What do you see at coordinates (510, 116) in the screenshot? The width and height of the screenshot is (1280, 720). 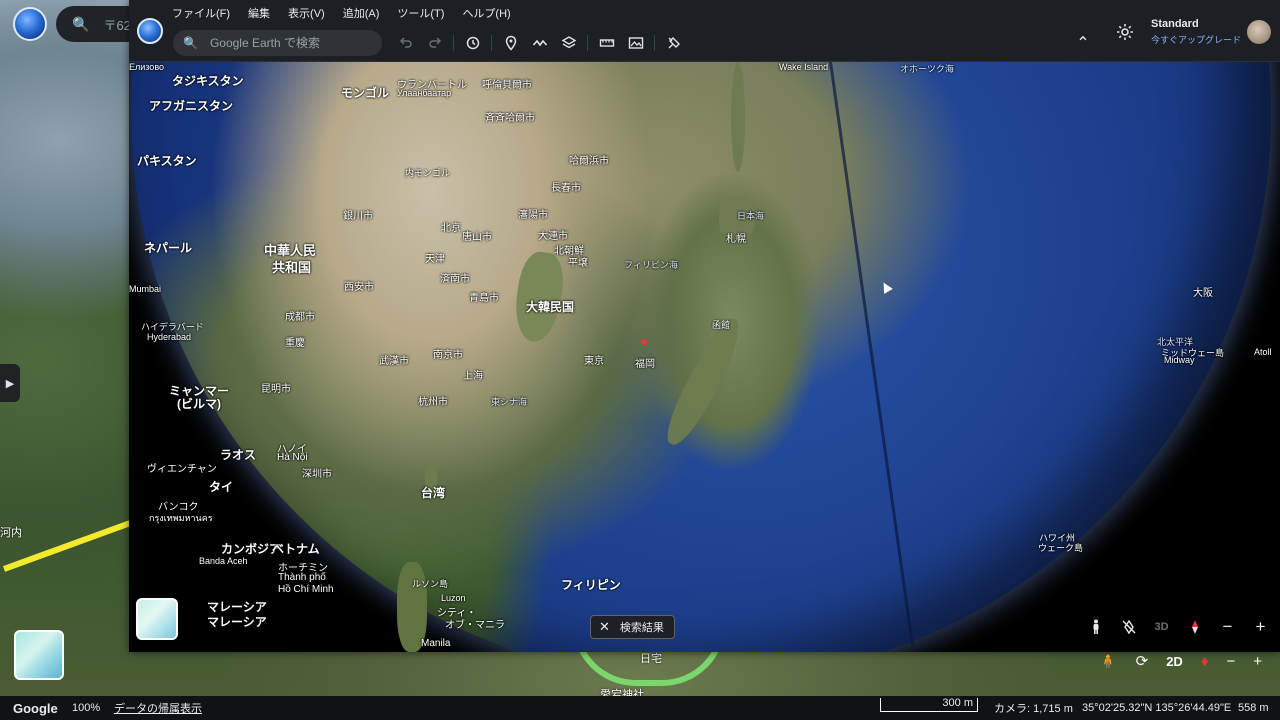 I see `map-label: 斉斉哈爾市` at bounding box center [510, 116].